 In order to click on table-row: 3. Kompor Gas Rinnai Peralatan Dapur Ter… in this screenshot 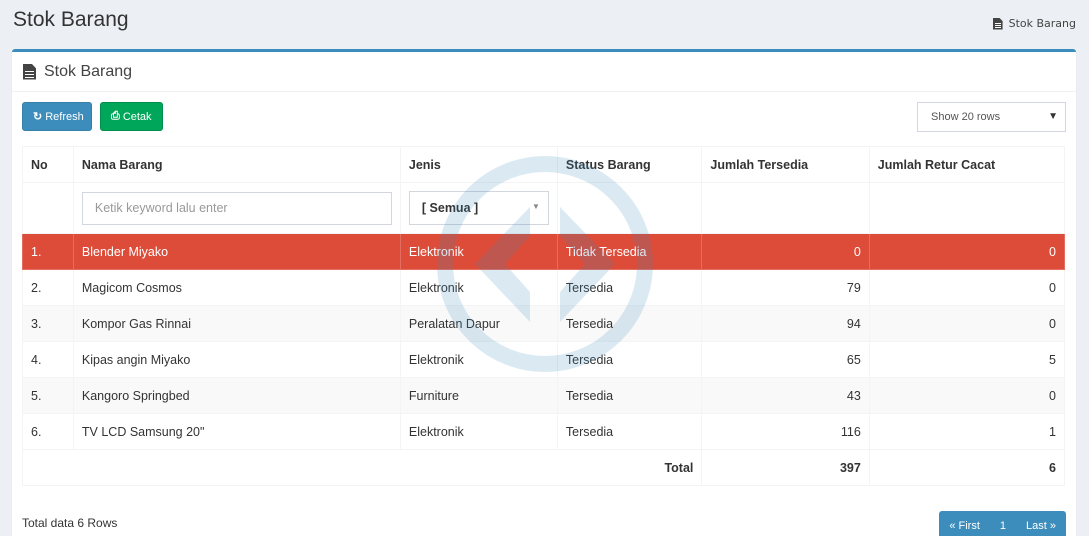, I will do `click(544, 323)`.